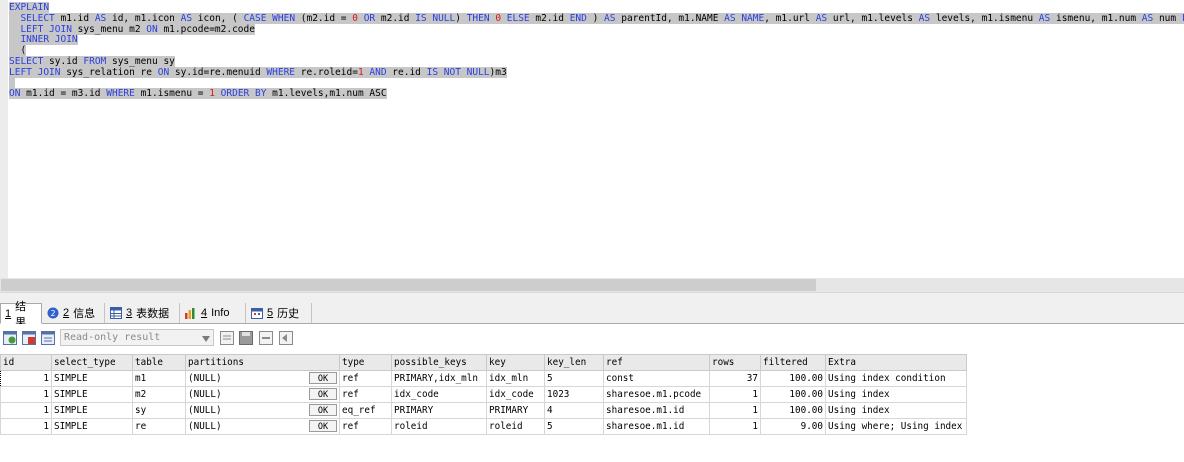 This screenshot has width=1184, height=462. I want to click on selected-text: SELECT sy.id FROM sys_menu sy, so click(92, 61).